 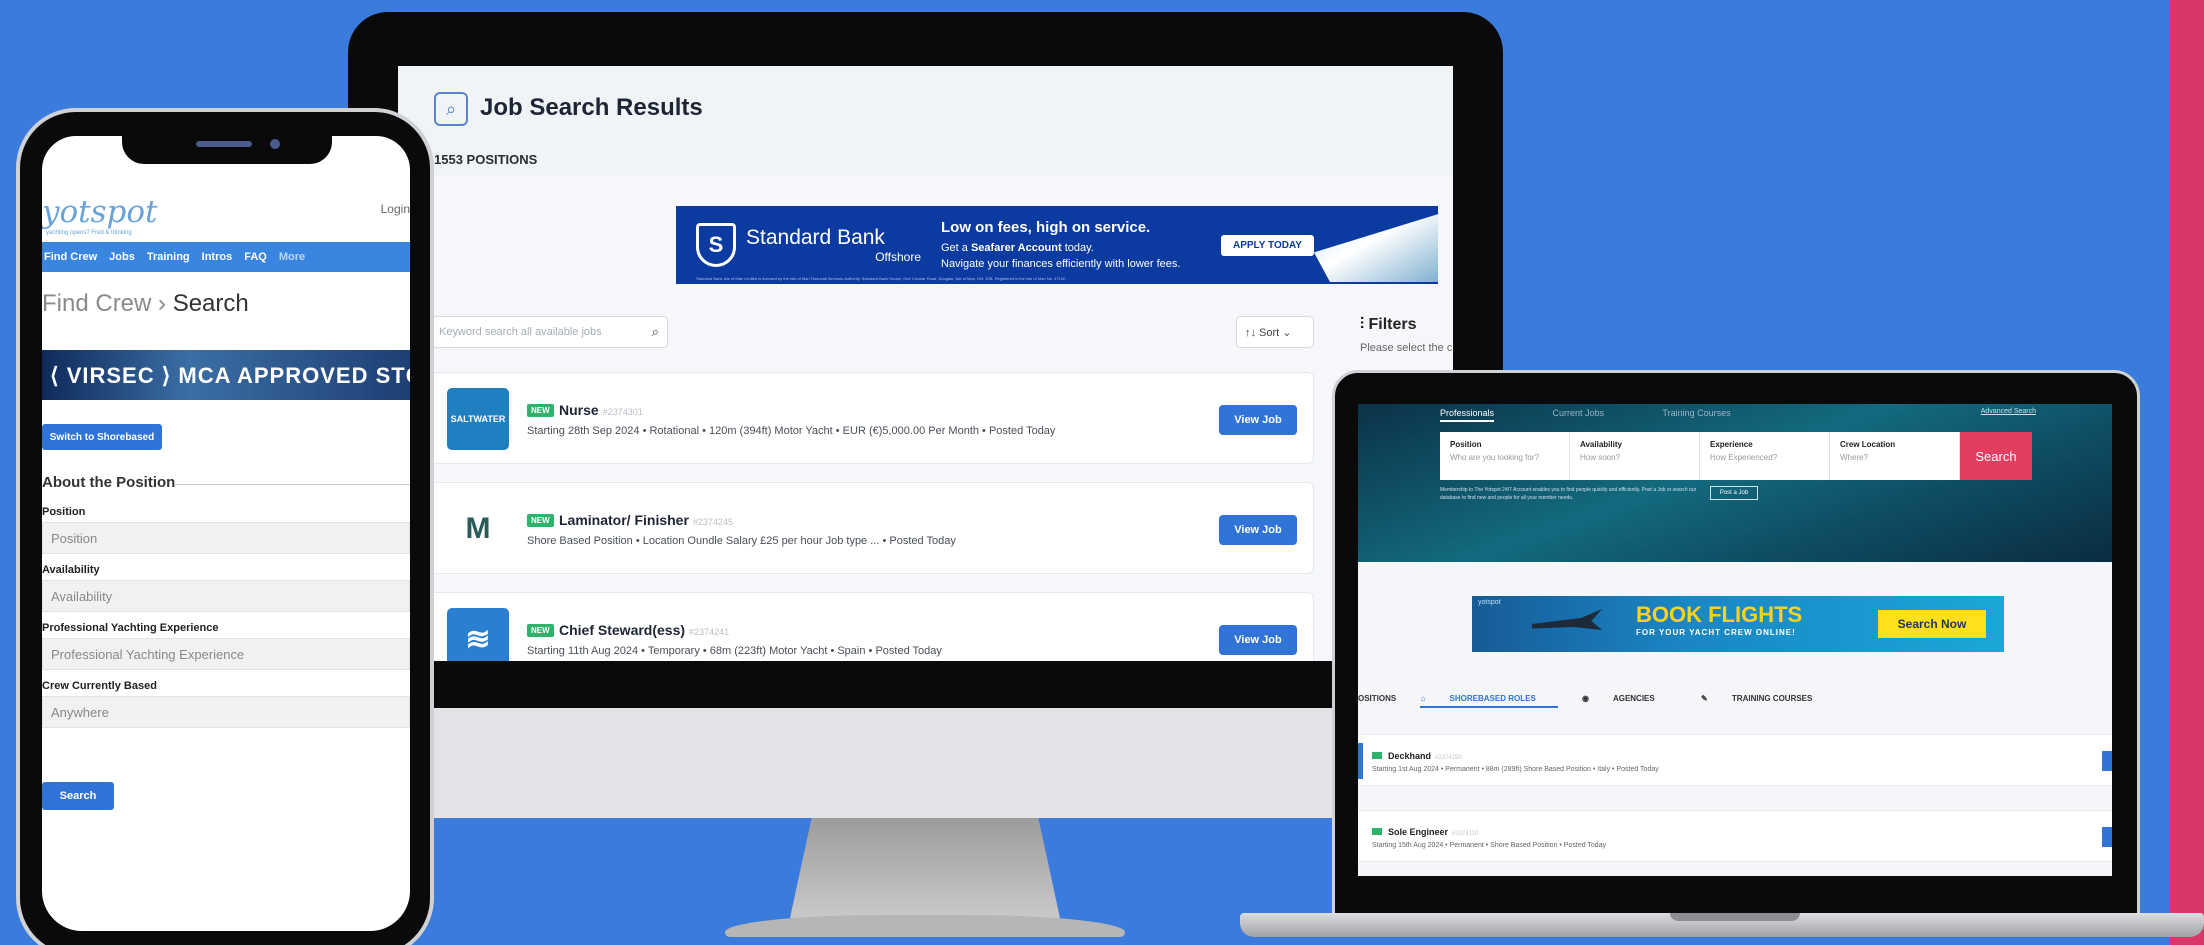 I want to click on breadcrumb-current: Search, so click(x=210, y=303).